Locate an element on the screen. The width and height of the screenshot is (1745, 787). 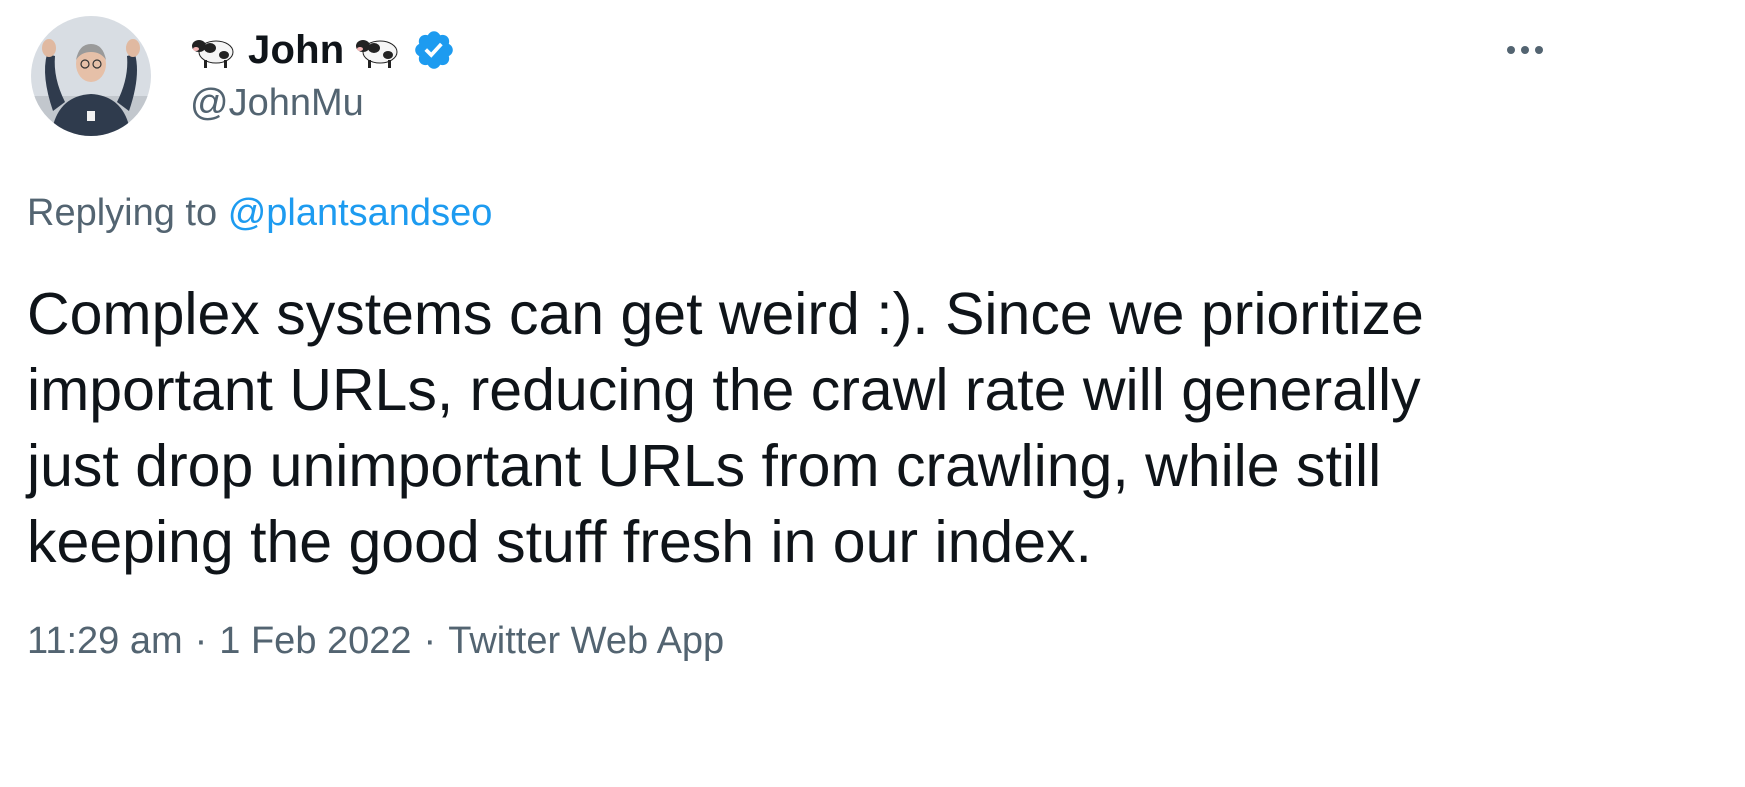
avatar is located at coordinates (91, 76).